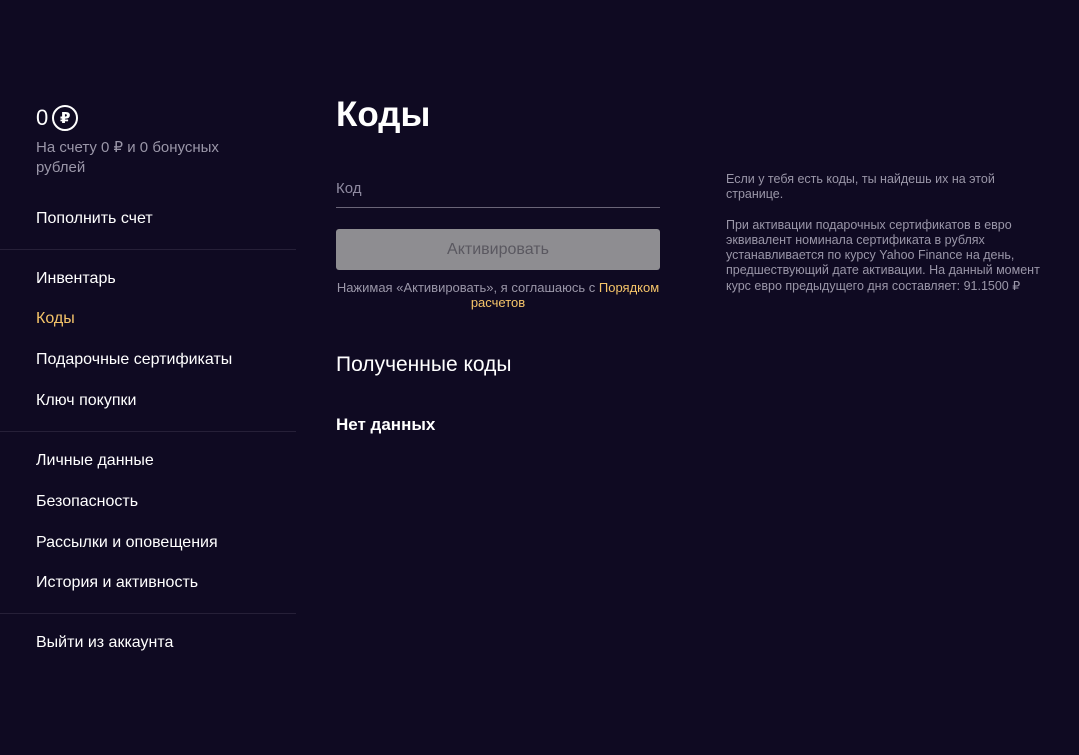 The width and height of the screenshot is (1079, 755). I want to click on sidebar-item-notifications: Рассылки и оповещения, so click(127, 543).